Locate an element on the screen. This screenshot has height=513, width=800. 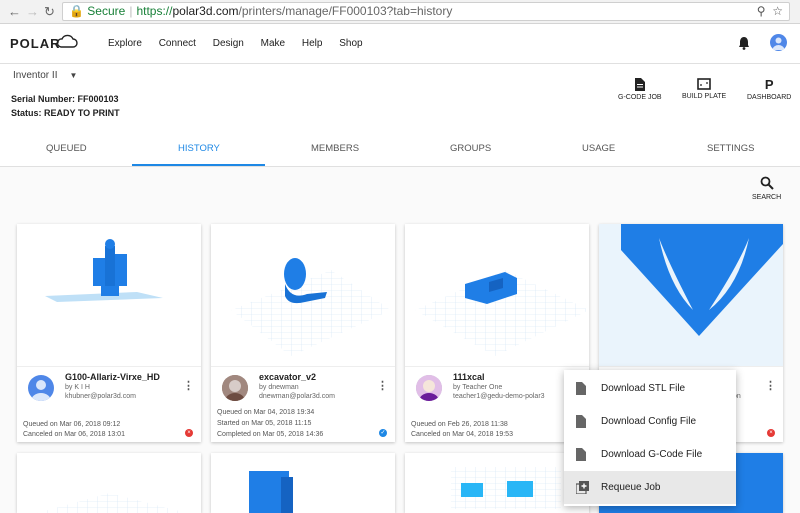
download-gcode-item: Download G-Code File is located at coordinates (650, 454).